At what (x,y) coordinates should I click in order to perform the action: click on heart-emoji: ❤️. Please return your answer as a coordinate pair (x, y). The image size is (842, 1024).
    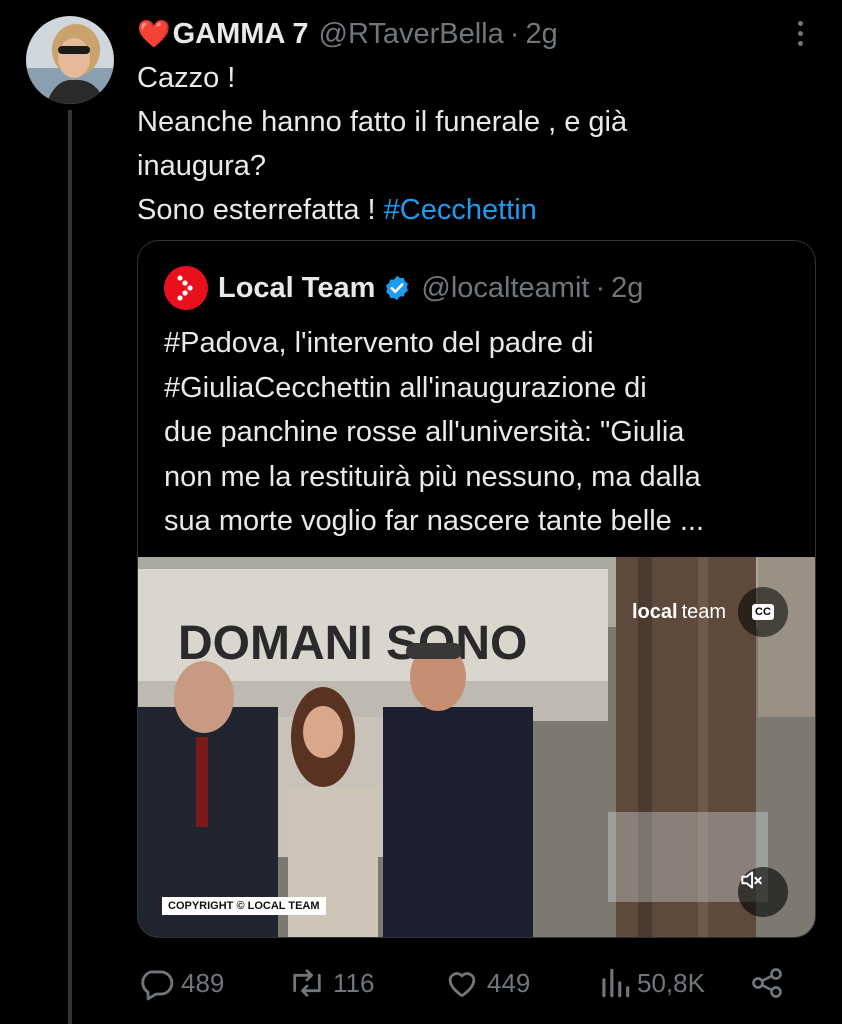
    Looking at the image, I should click on (154, 34).